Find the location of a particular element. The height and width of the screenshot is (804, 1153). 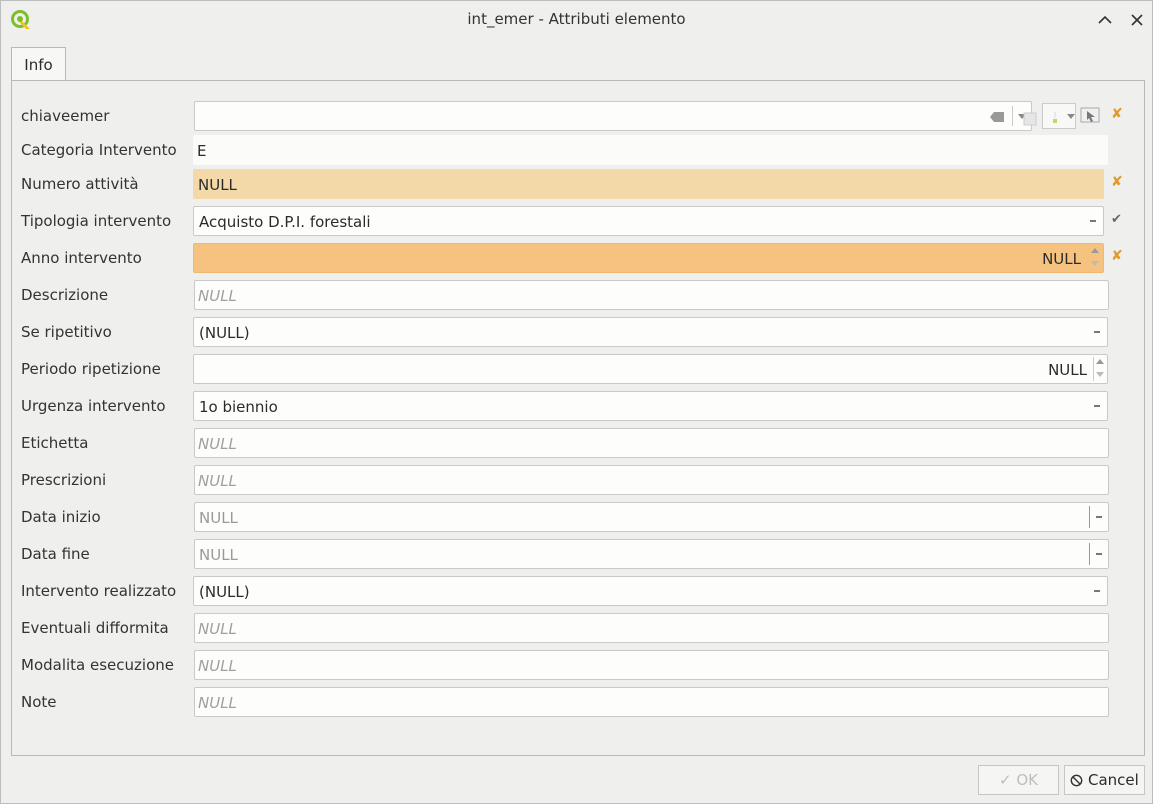

label-descrizione: Descrizione is located at coordinates (65, 295).